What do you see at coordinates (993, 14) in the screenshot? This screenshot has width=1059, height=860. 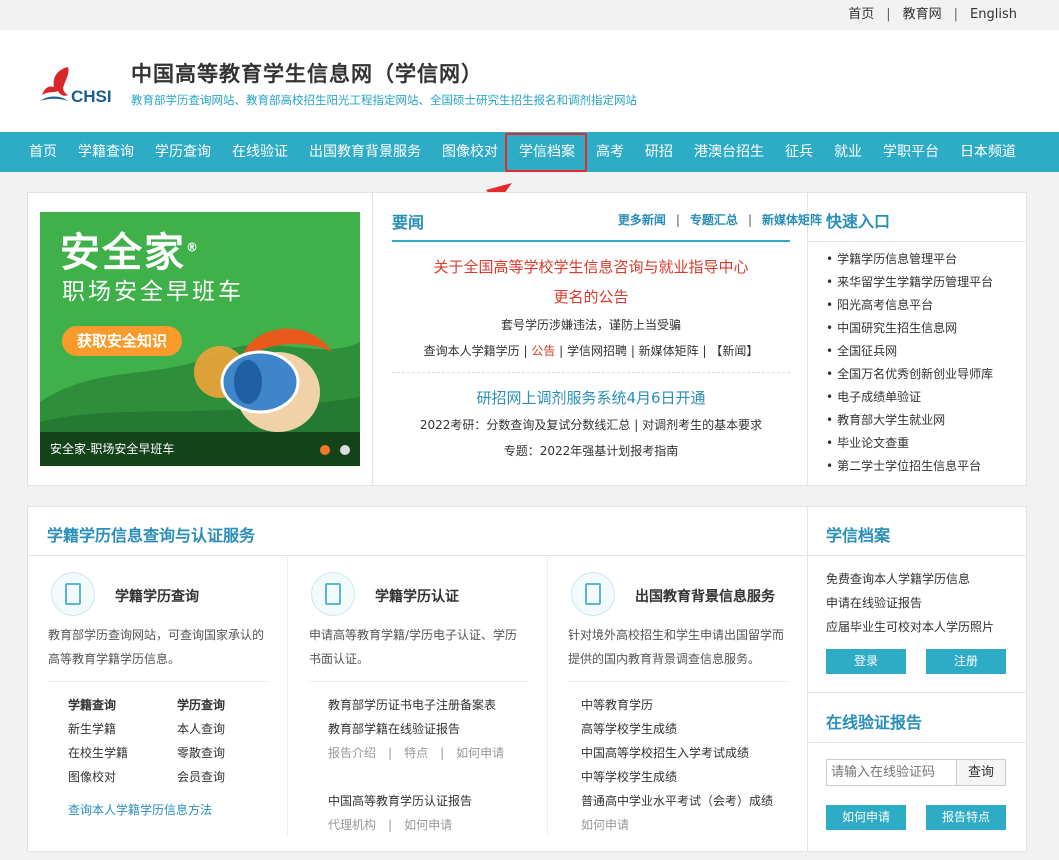 I see `top-link-english: English` at bounding box center [993, 14].